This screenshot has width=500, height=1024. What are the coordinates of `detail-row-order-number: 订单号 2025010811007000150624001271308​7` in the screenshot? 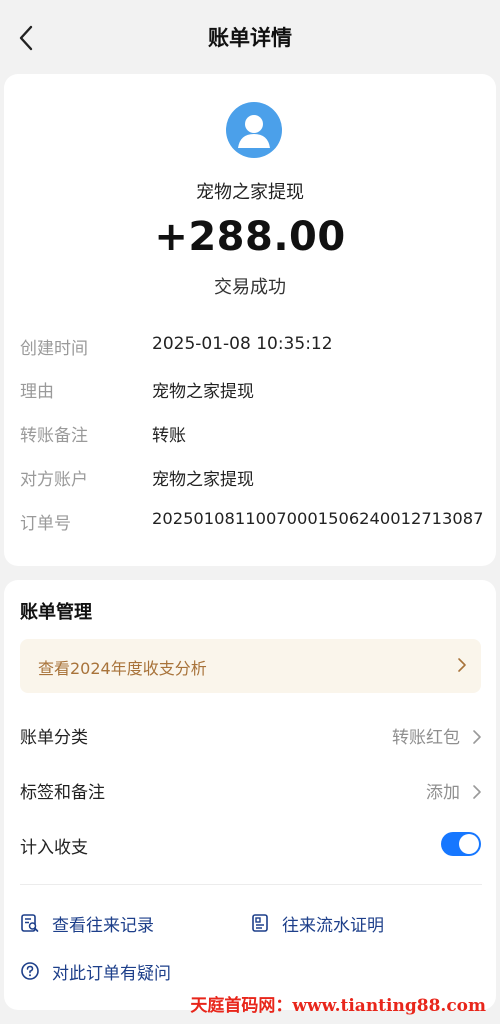 It's located at (254, 522).